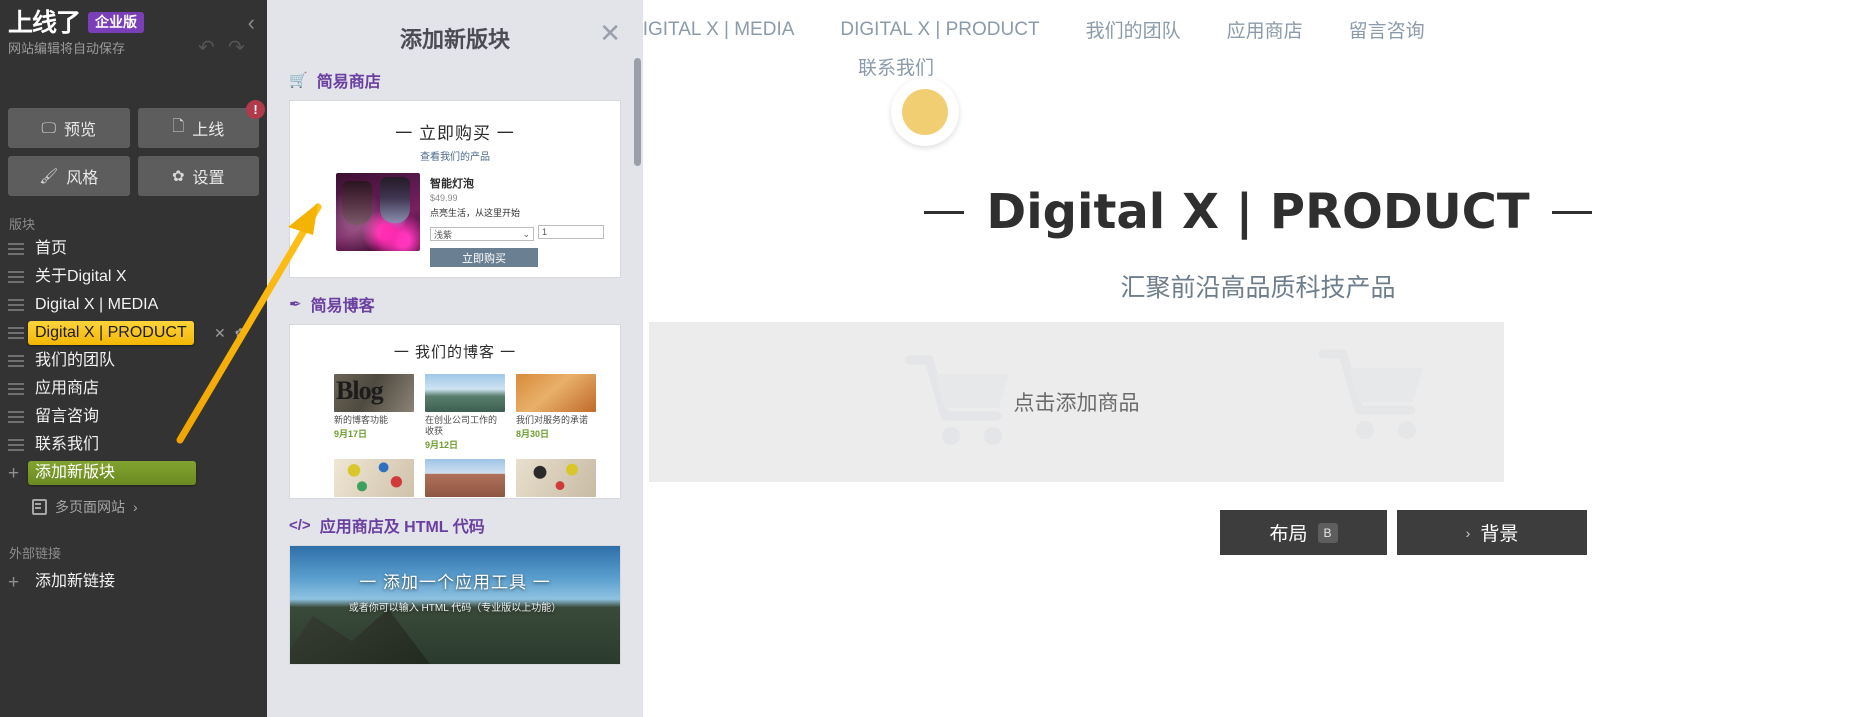  I want to click on page-title-text: Digital X | PRODUCT, so click(1258, 212).